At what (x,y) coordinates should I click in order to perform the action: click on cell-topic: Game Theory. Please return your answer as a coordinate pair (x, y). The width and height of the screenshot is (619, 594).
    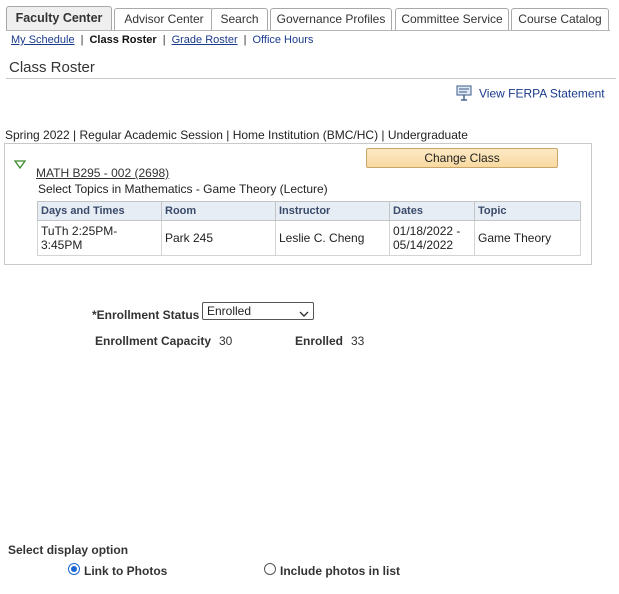
    Looking at the image, I should click on (527, 238).